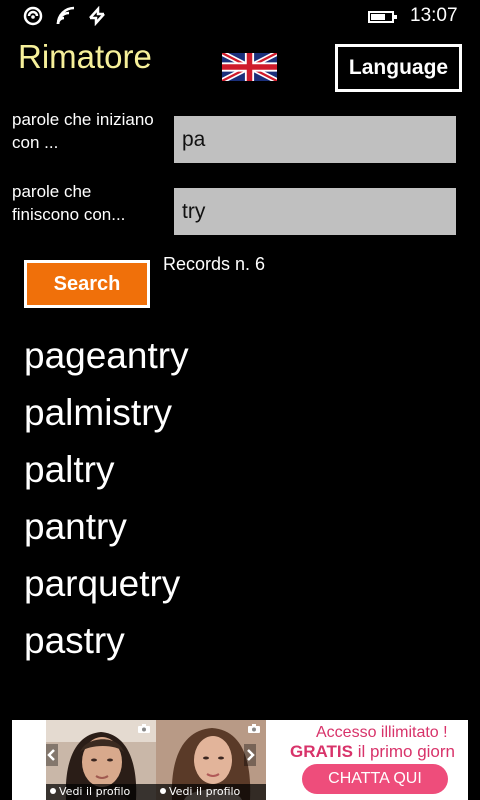 This screenshot has height=800, width=480. What do you see at coordinates (85, 56) in the screenshot?
I see `app-title: Rimatore` at bounding box center [85, 56].